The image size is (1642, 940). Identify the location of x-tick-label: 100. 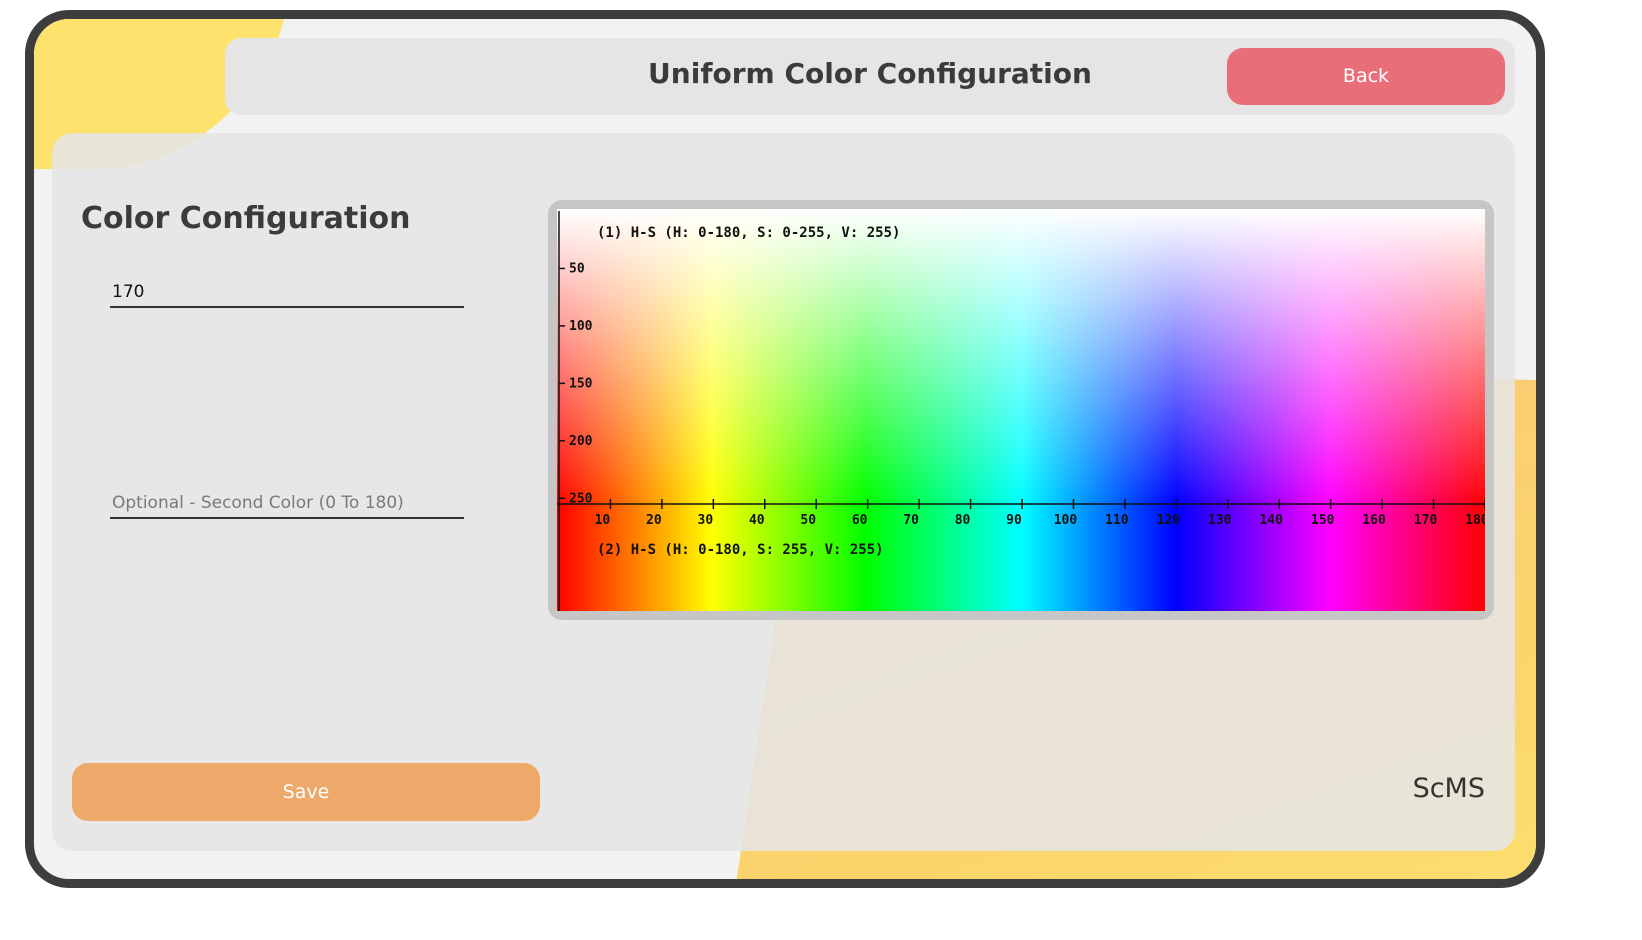
(1066, 520).